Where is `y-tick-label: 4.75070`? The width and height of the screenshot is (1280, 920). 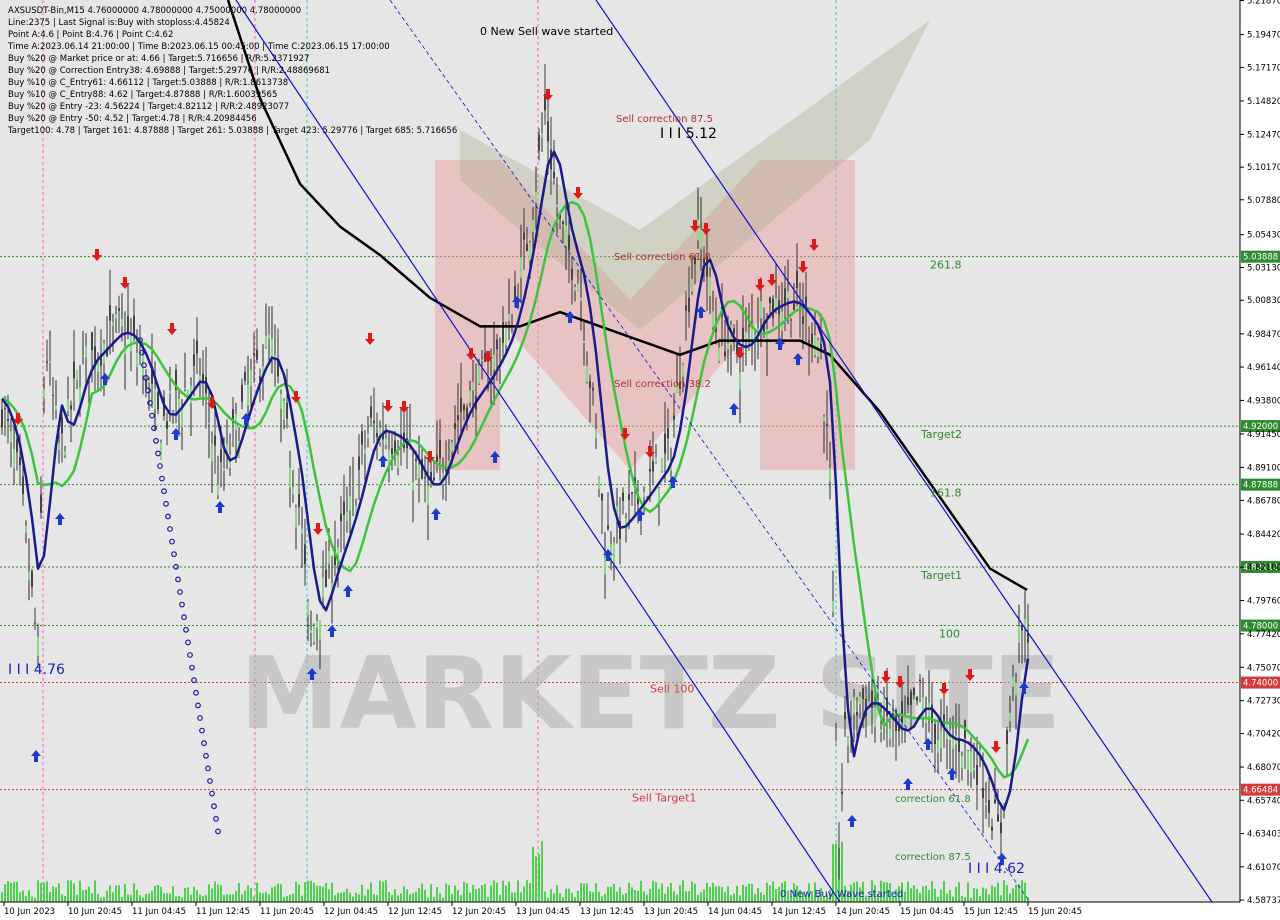
y-tick-label: 4.75070 is located at coordinates (1263, 668).